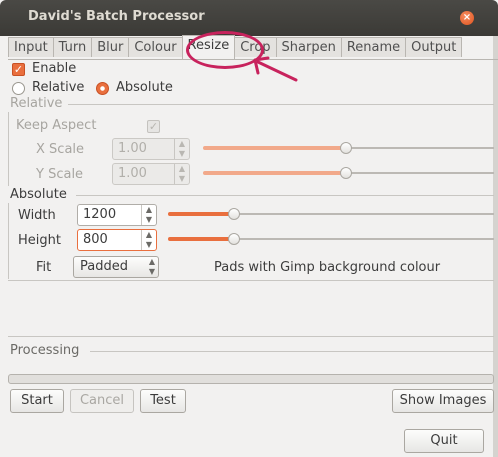  I want to click on keep-aspect-label: Keep Aspect, so click(56, 125).